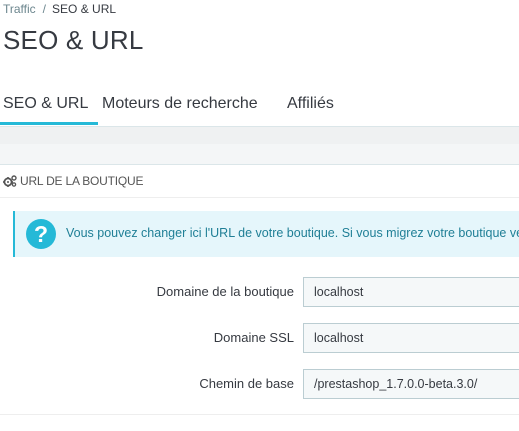  I want to click on content-background-band, so click(259, 145).